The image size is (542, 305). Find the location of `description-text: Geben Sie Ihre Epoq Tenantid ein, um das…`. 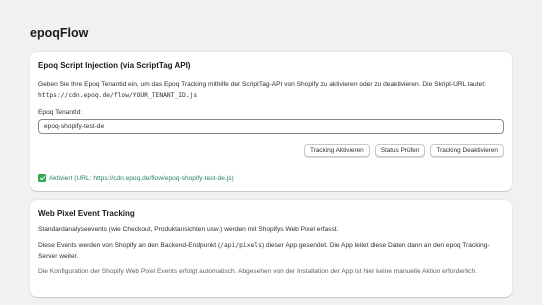

description-text: Geben Sie Ihre Epoq Tenantid ein, um das… is located at coordinates (262, 84).